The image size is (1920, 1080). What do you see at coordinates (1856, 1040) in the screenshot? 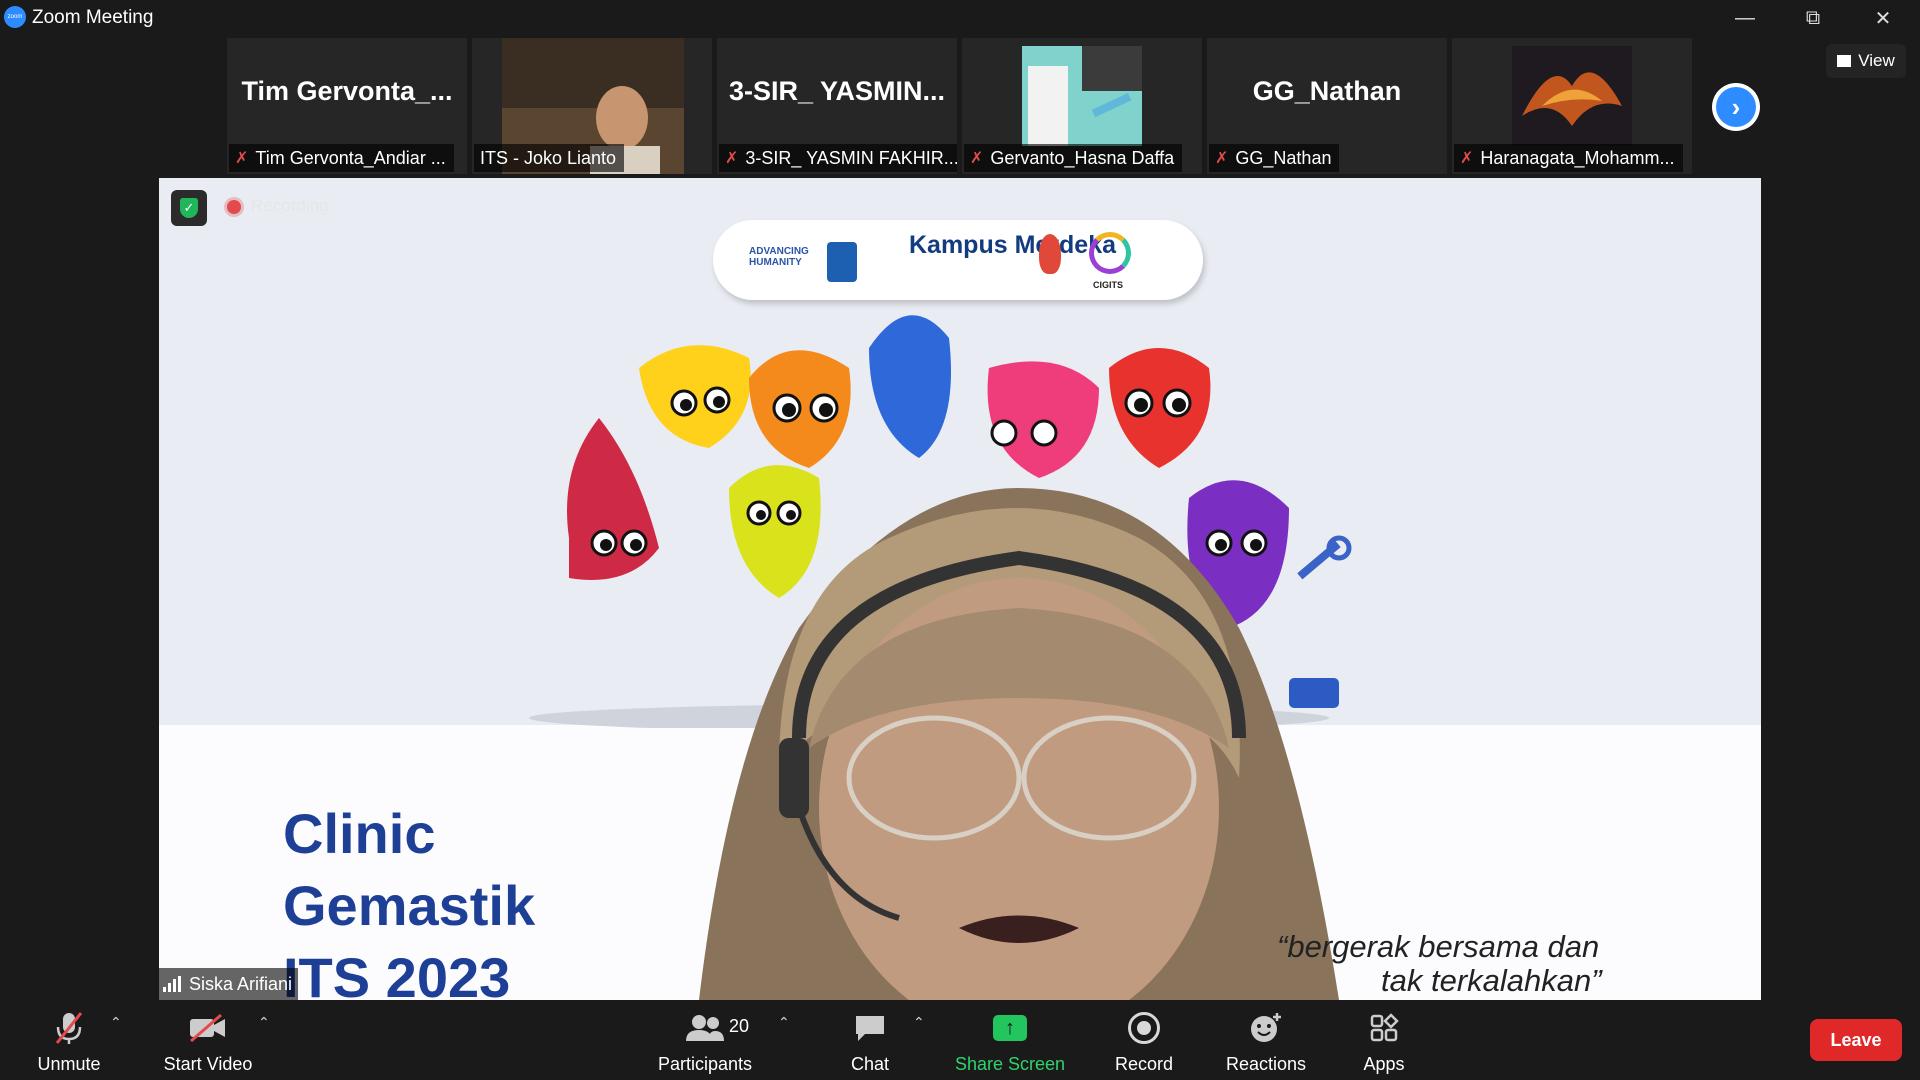
I see `leave-button: Leave` at bounding box center [1856, 1040].